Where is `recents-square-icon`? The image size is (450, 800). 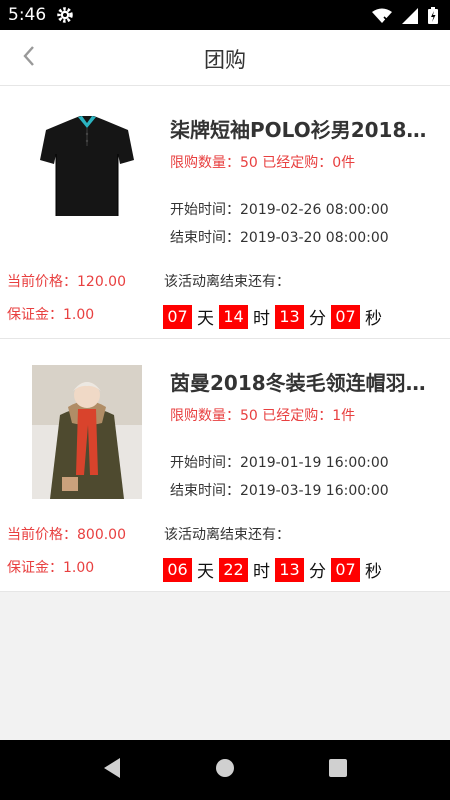
recents-square-icon is located at coordinates (338, 770).